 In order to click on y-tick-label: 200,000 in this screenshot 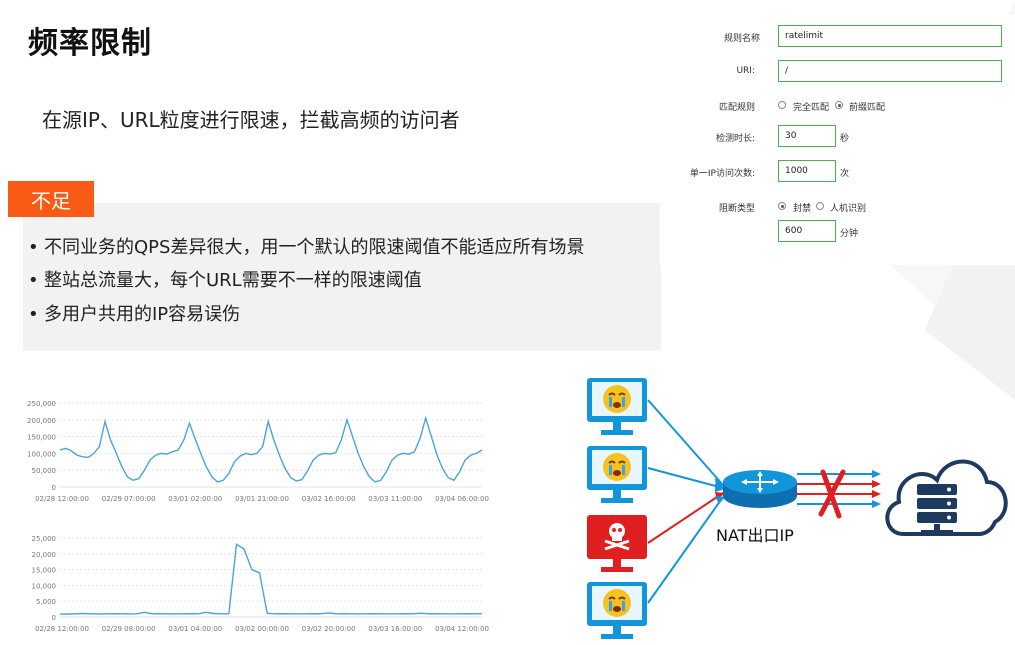, I will do `click(41, 421)`.